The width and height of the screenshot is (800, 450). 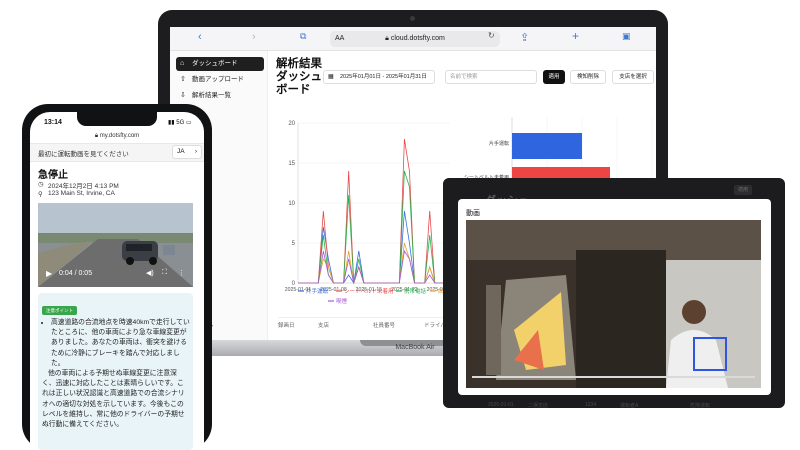 What do you see at coordinates (119, 136) in the screenshot?
I see `phone-url-text: my.dotsfty.com` at bounding box center [119, 136].